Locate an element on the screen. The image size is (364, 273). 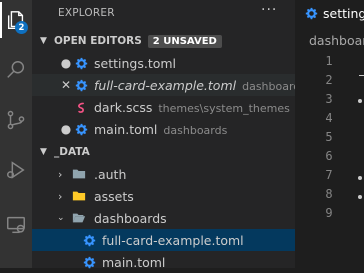
open-editor-name-text: main.toml is located at coordinates (126, 129).